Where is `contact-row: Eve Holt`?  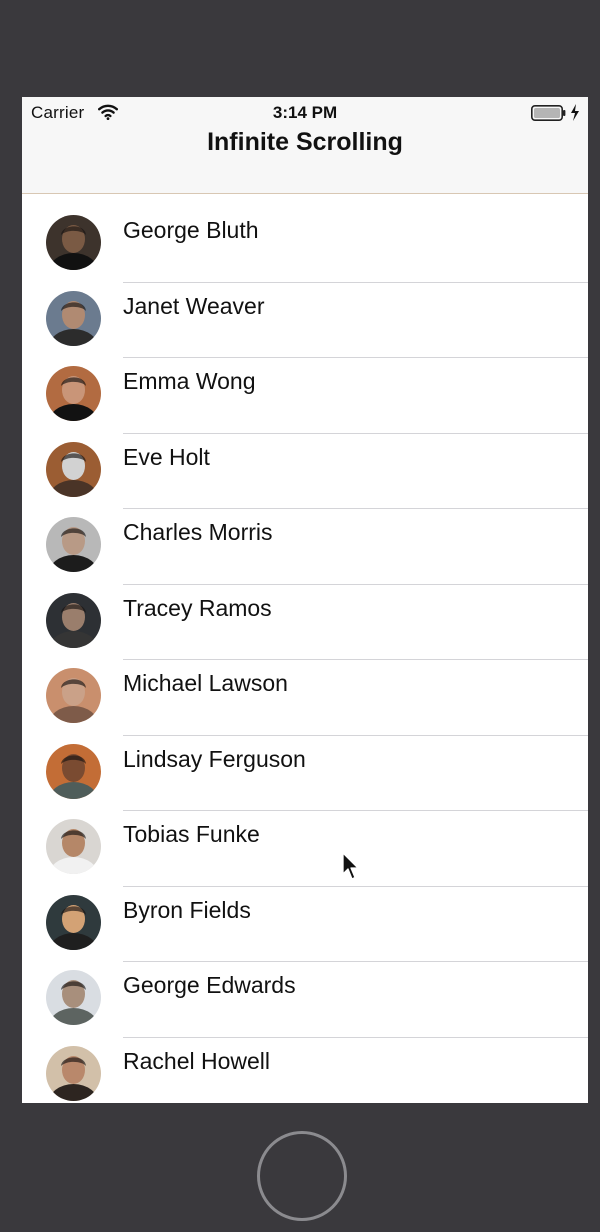
contact-row: Eve Holt is located at coordinates (305, 465).